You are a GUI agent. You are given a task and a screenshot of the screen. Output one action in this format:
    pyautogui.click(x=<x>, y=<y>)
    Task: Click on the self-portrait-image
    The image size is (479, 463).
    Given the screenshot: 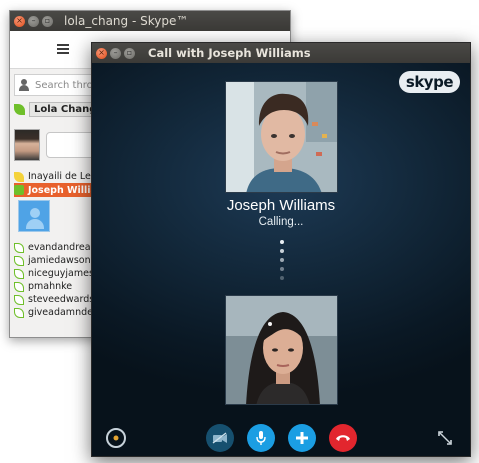 What is the action you would take?
    pyautogui.click(x=281, y=350)
    